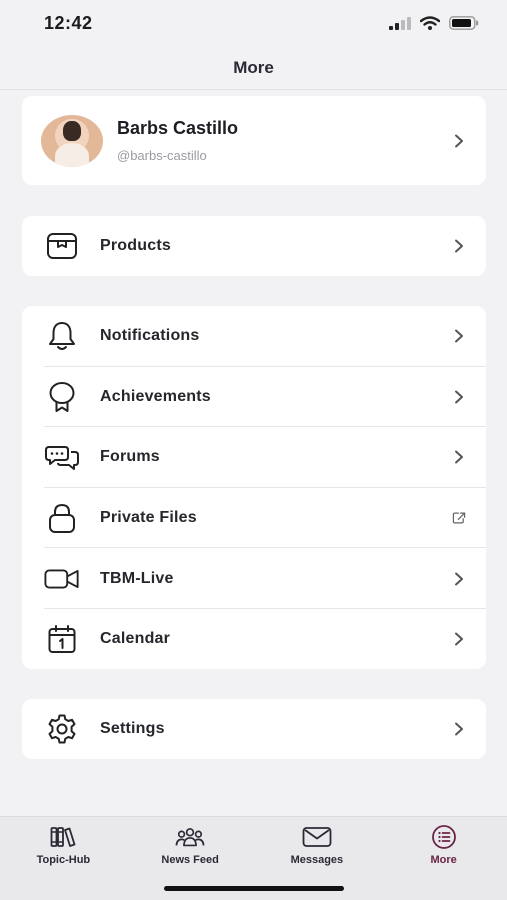 The width and height of the screenshot is (507, 900). Describe the element at coordinates (464, 23) in the screenshot. I see `battery-icon` at that location.